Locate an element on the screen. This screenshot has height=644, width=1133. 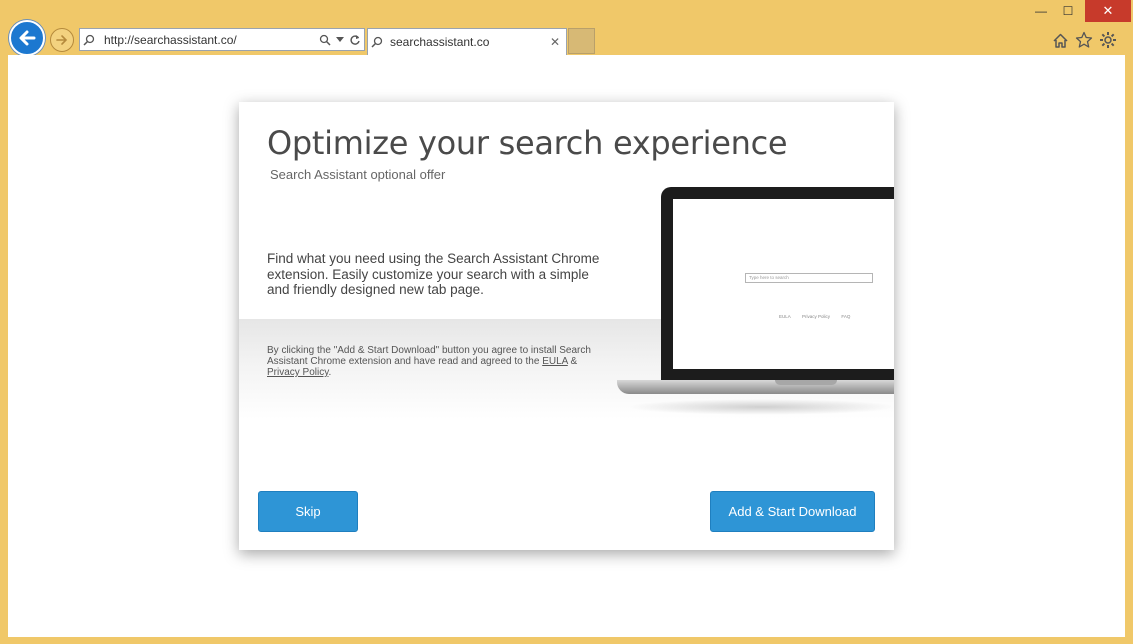
tab-searchassistant: searchassistant.co ✕ is located at coordinates (467, 41).